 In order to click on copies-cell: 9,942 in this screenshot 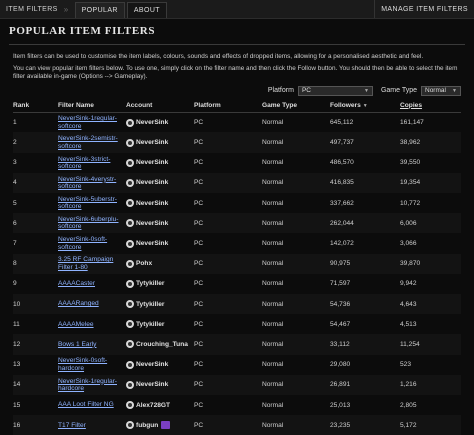, I will do `click(408, 284)`.